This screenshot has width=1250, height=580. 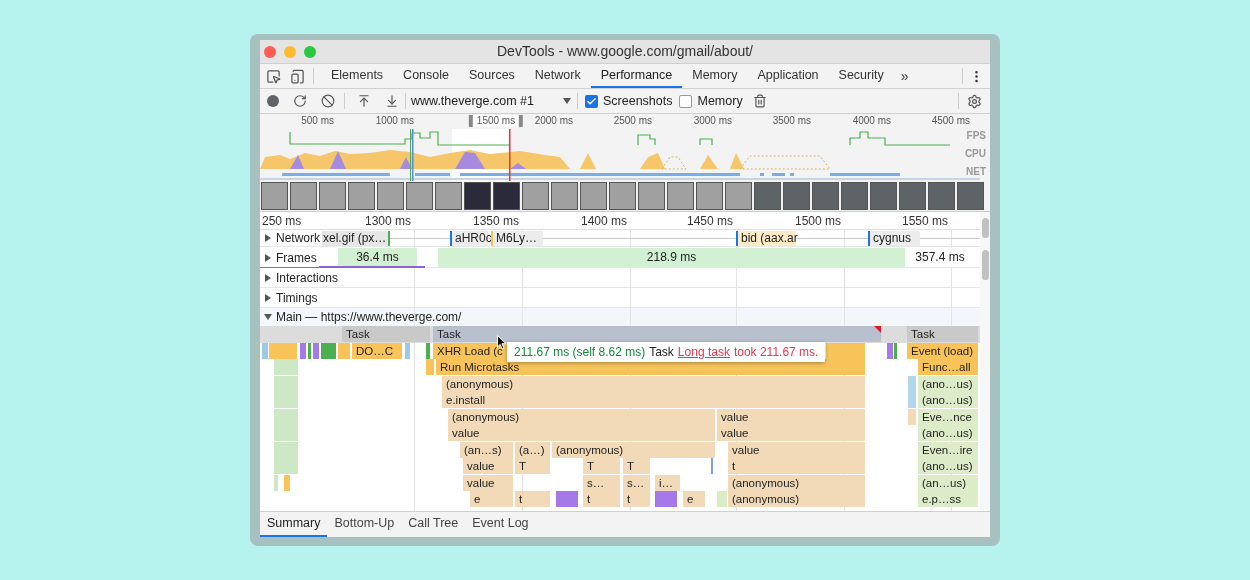 What do you see at coordinates (661, 352) in the screenshot?
I see `task-name: Task` at bounding box center [661, 352].